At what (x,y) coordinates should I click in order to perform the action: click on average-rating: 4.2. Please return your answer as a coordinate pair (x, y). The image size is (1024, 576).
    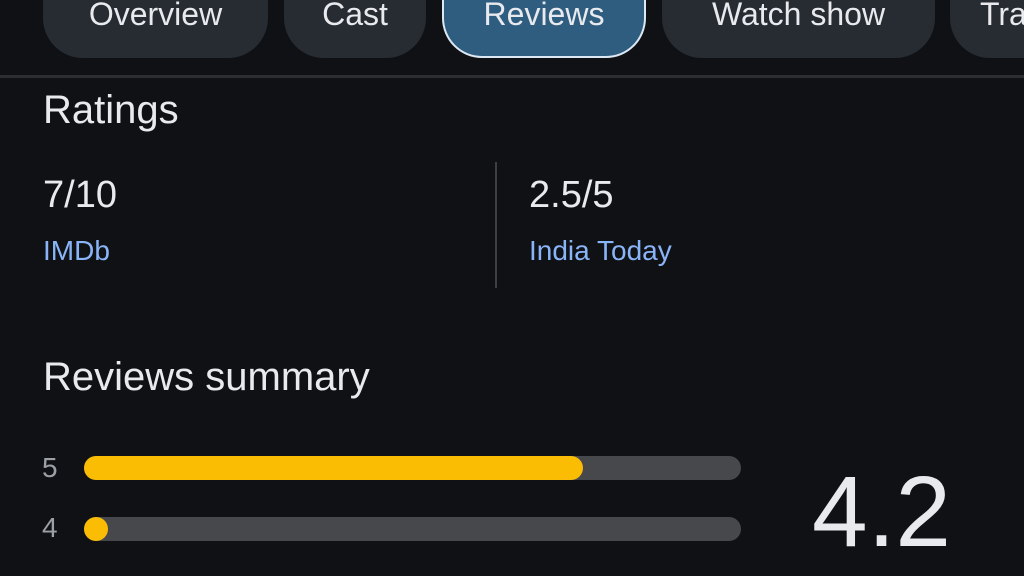
    Looking at the image, I should click on (882, 512).